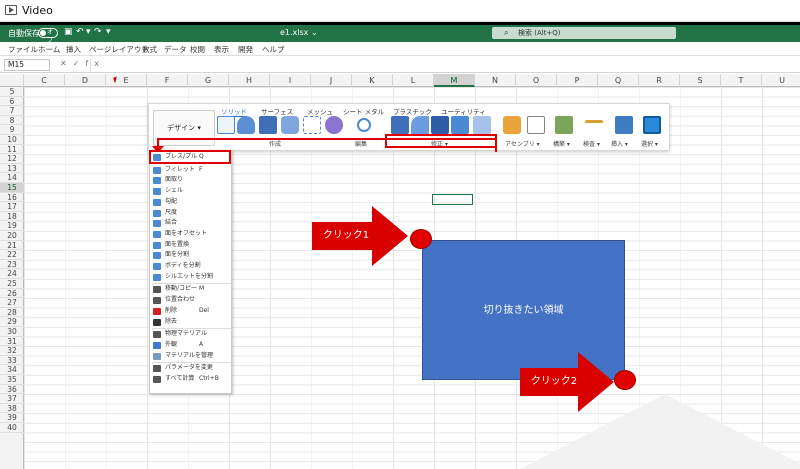 The width and height of the screenshot is (800, 469). Describe the element at coordinates (208, 80) in the screenshot. I see `column-header-cell: G` at that location.